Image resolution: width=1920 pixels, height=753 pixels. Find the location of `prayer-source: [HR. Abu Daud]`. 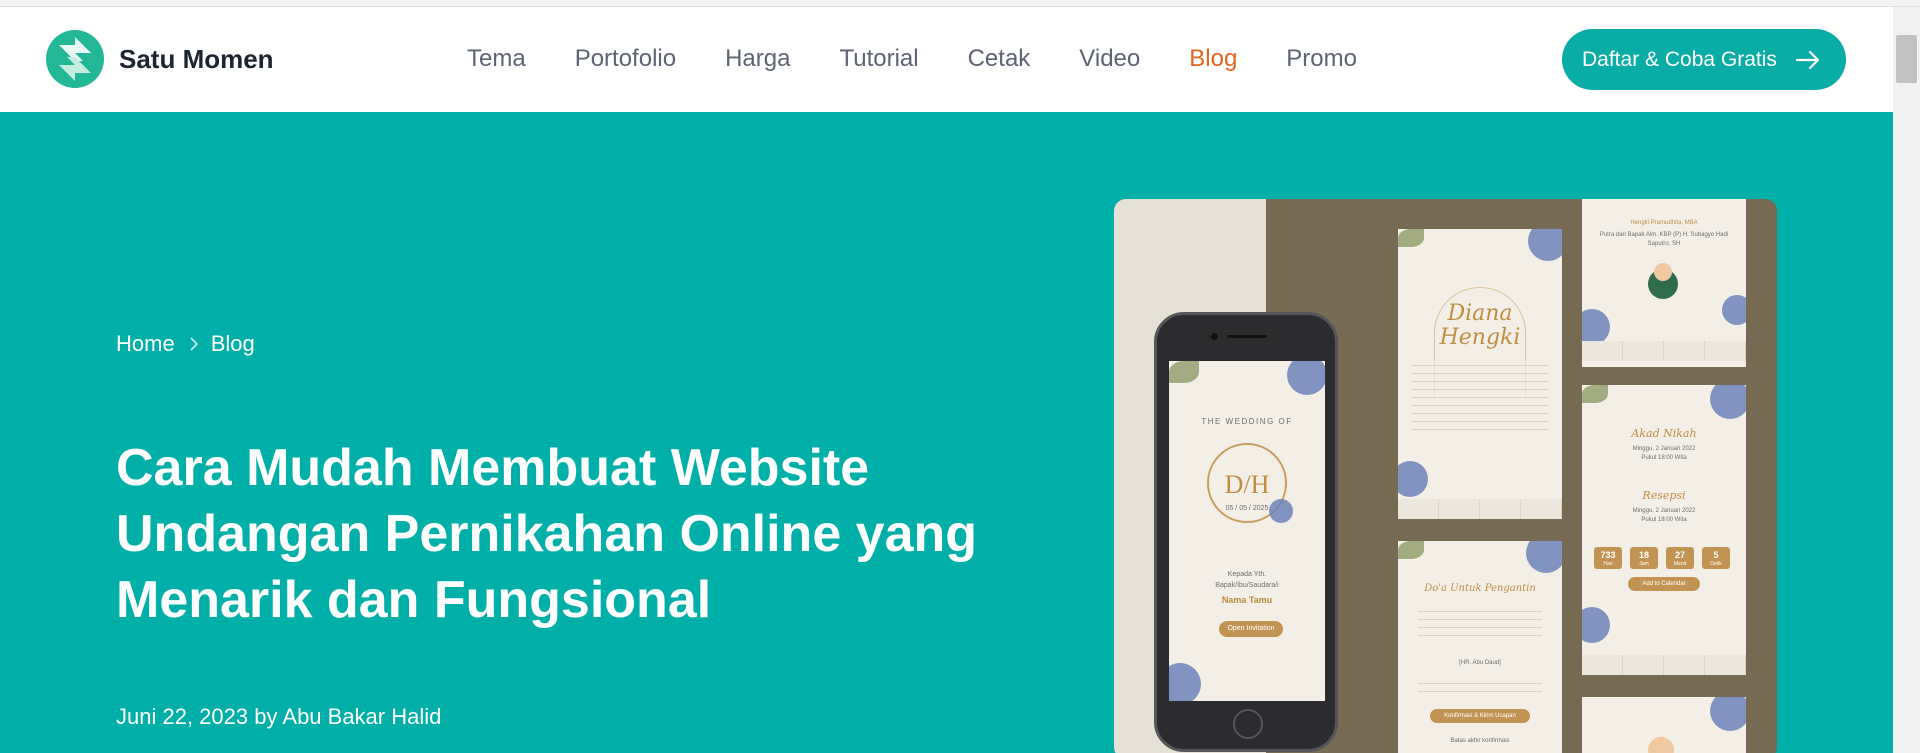

prayer-source: [HR. Abu Daud] is located at coordinates (1480, 663).